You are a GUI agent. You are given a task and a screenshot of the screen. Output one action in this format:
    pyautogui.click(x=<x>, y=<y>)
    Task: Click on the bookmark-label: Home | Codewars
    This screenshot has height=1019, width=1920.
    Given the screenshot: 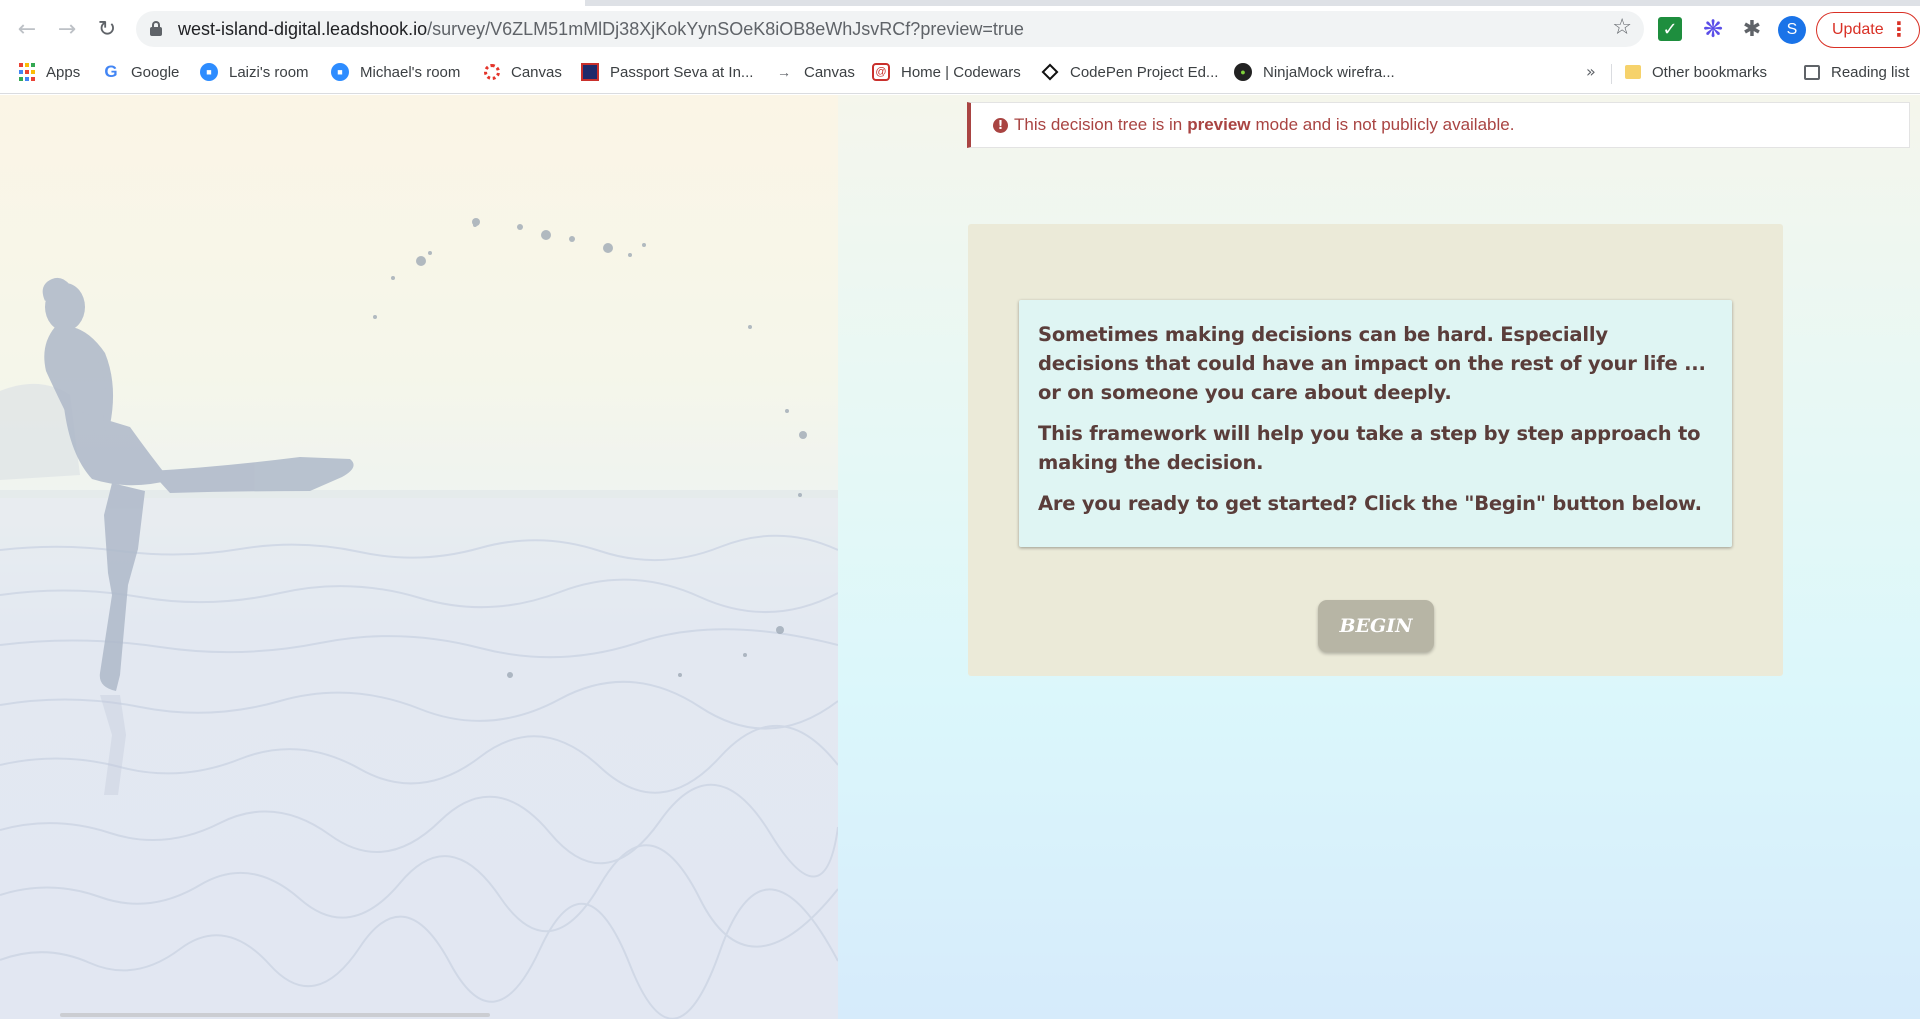 What is the action you would take?
    pyautogui.click(x=961, y=72)
    